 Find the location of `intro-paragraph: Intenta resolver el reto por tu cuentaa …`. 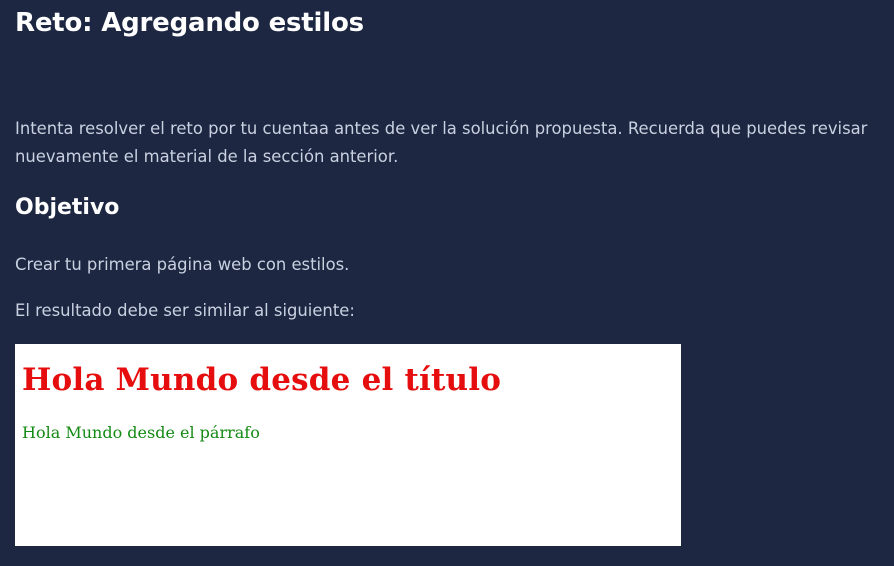

intro-paragraph: Intenta resolver el reto por tu cuentaa … is located at coordinates (441, 142).